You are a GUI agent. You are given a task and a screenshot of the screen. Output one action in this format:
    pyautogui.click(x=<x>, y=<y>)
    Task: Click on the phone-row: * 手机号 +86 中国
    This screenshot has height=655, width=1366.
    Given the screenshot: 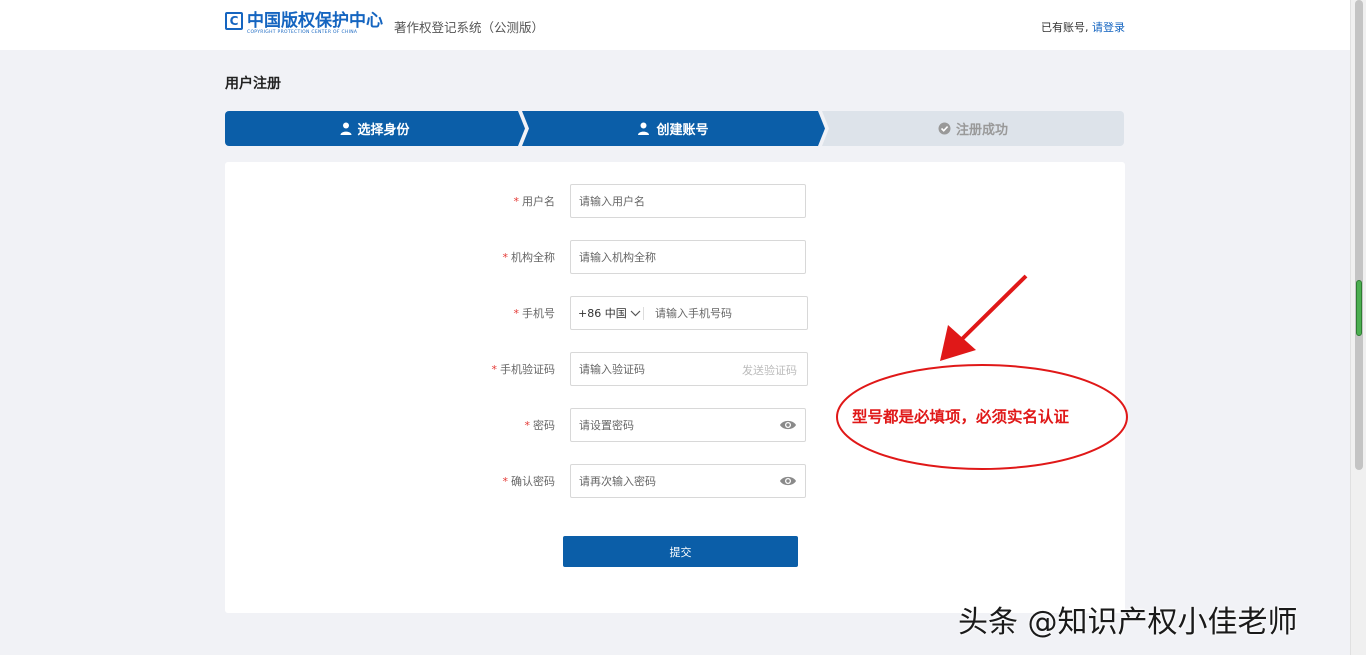 What is the action you would take?
    pyautogui.click(x=675, y=313)
    